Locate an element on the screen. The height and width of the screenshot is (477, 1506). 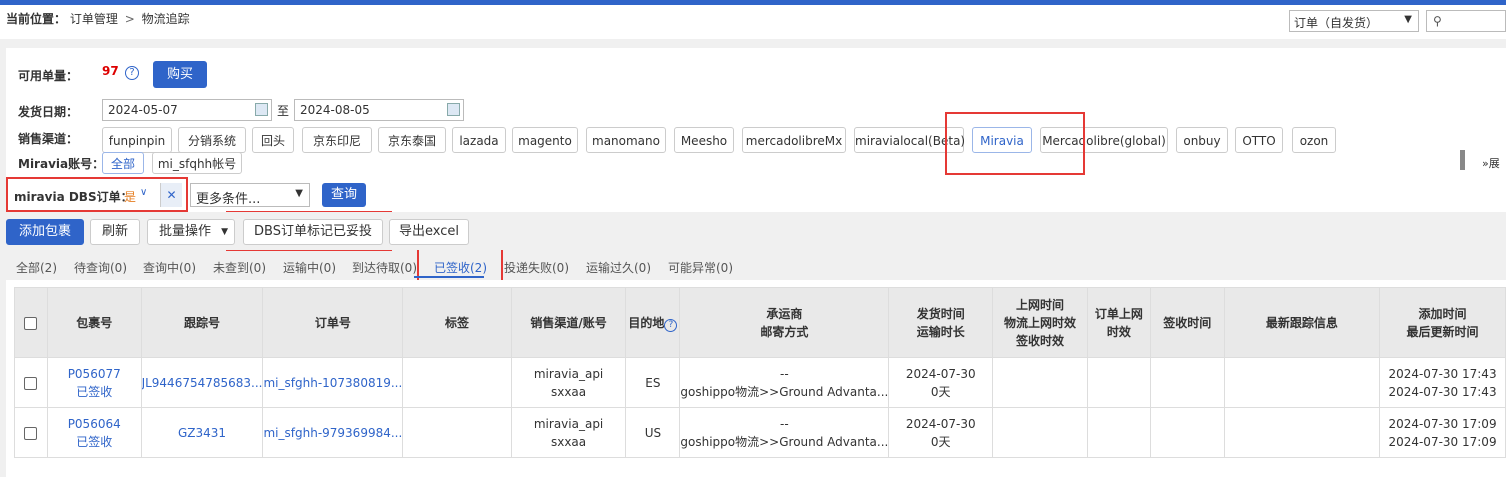
tab-pending-query: 待查询(0) is located at coordinates (100, 267).